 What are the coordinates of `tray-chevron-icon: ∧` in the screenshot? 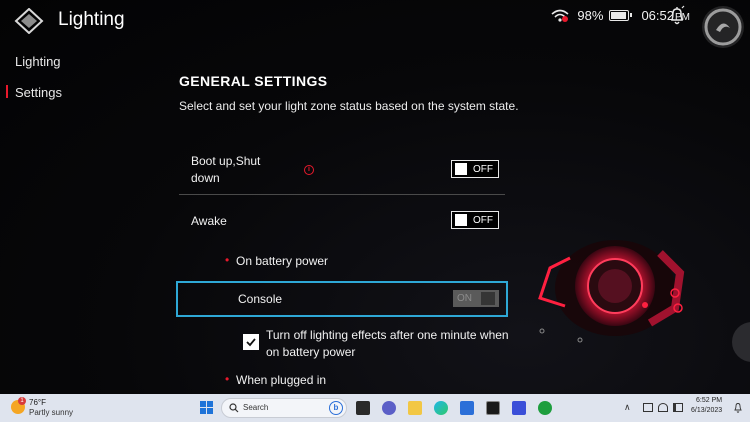 It's located at (627, 407).